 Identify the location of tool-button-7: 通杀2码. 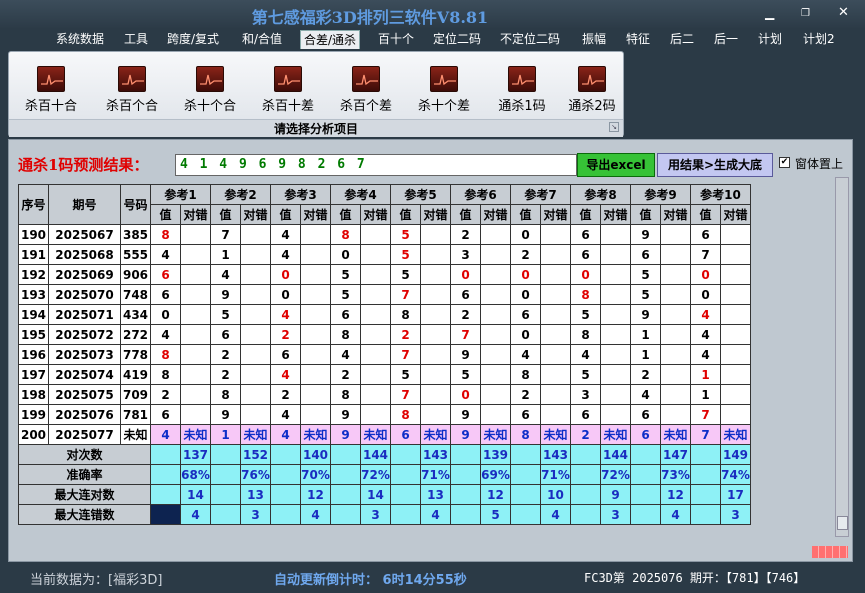
(592, 90).